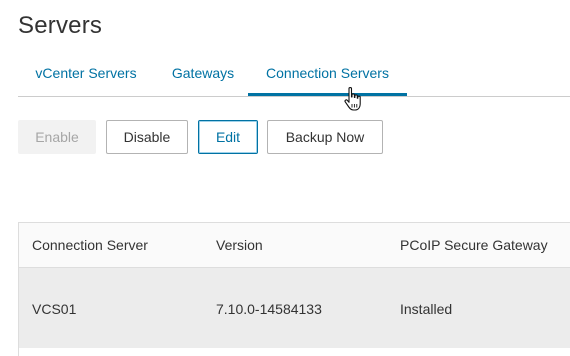 The image size is (570, 356). Describe the element at coordinates (474, 245) in the screenshot. I see `column-header-pcoip-secure-gateway: PCoIP Secure Gateway` at that location.